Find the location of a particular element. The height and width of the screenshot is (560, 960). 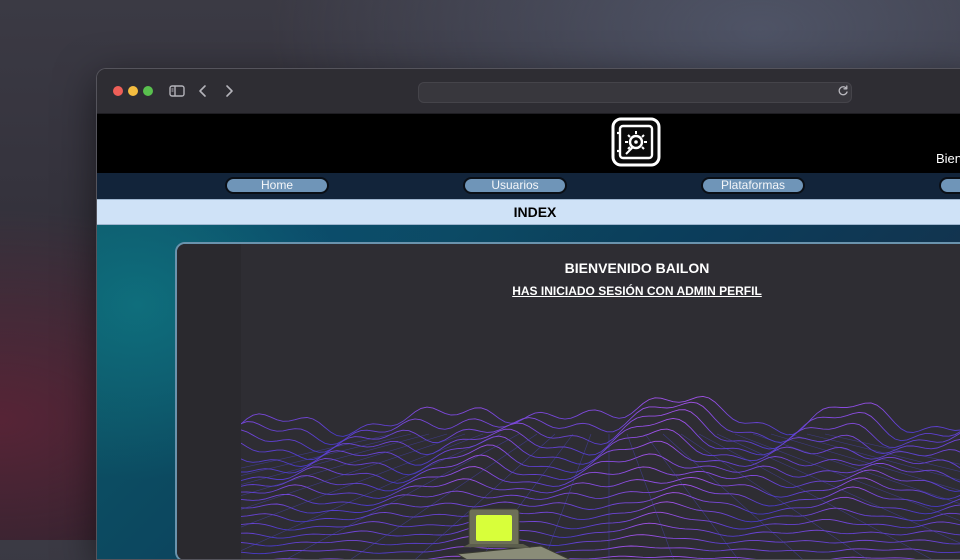

chevron-right-icon is located at coordinates (229, 91).